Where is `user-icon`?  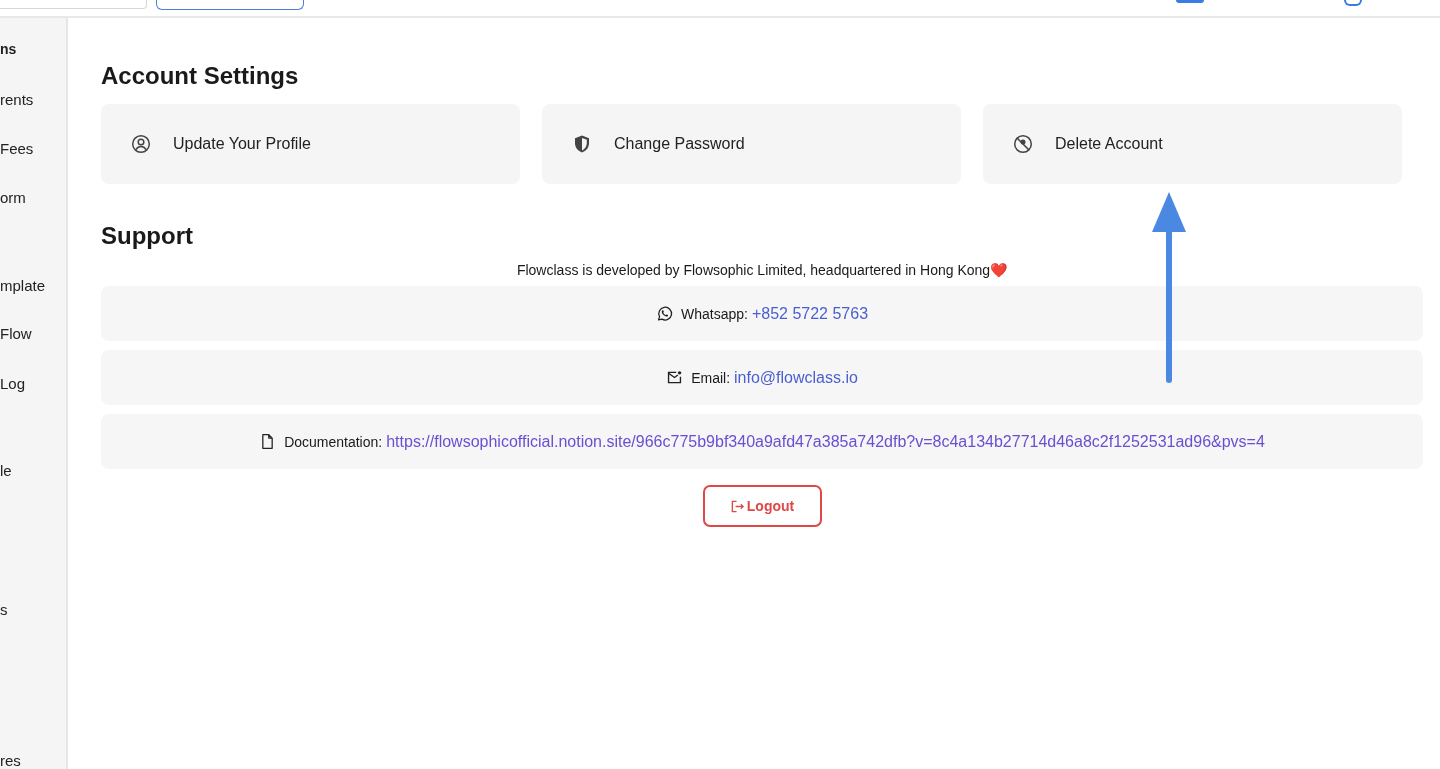
user-icon is located at coordinates (141, 144).